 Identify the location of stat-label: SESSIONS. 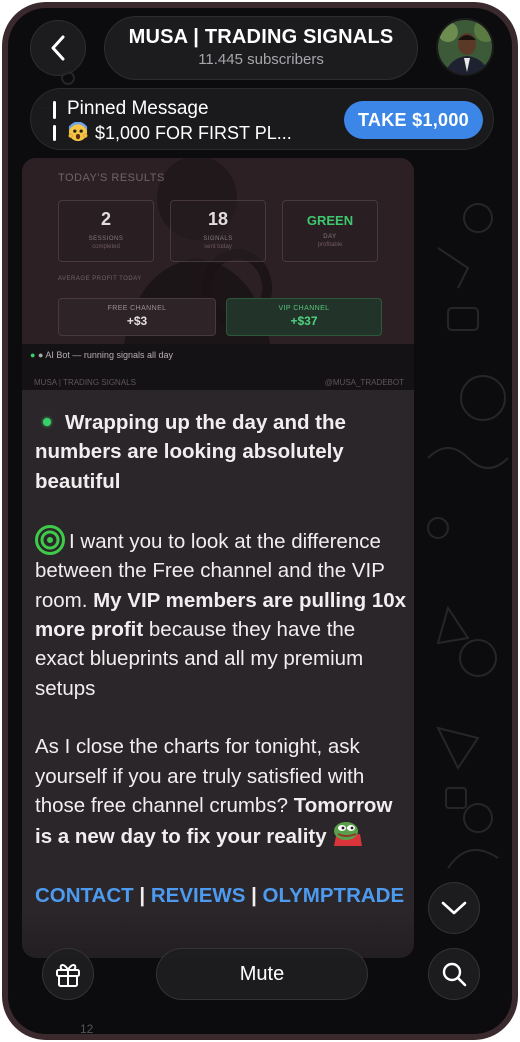
(106, 239).